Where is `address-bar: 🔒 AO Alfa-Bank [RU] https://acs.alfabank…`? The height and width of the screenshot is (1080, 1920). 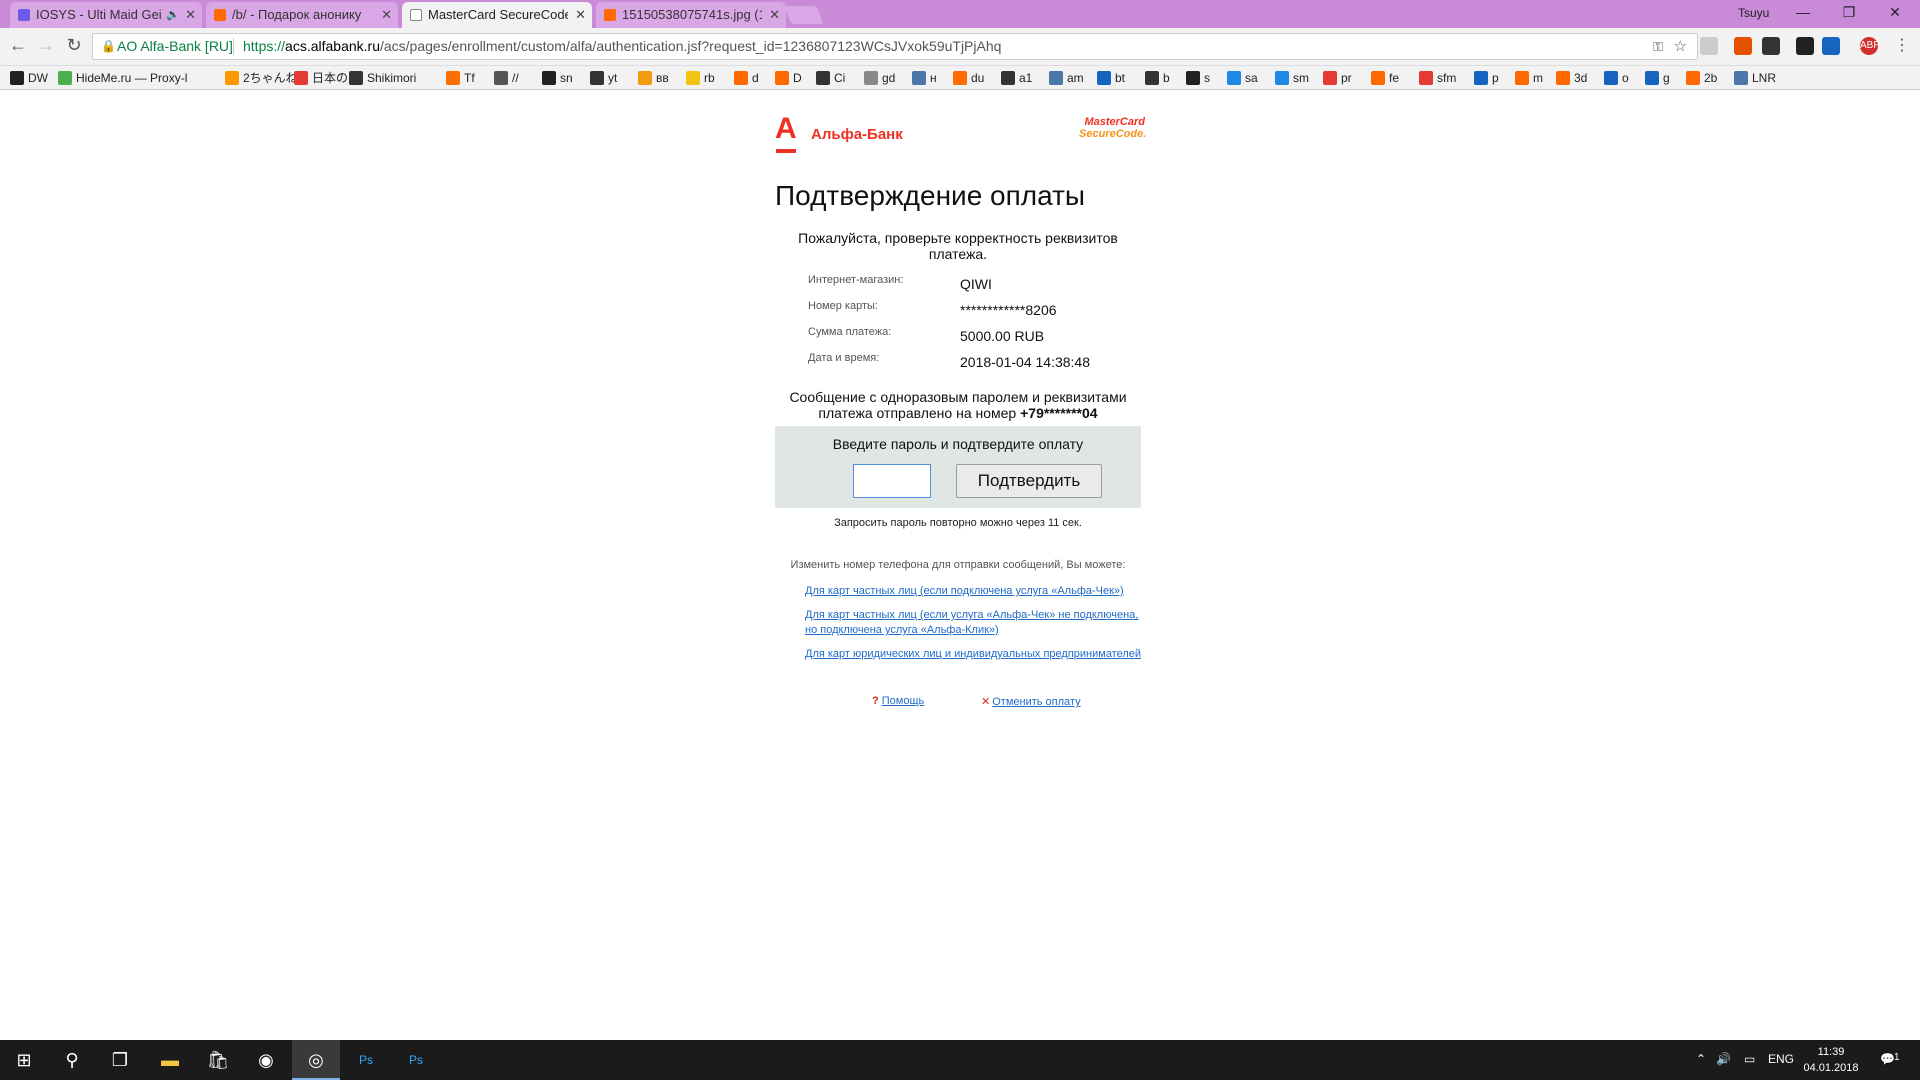 address-bar: 🔒 AO Alfa-Bank [RU] https://acs.alfabank… is located at coordinates (895, 46).